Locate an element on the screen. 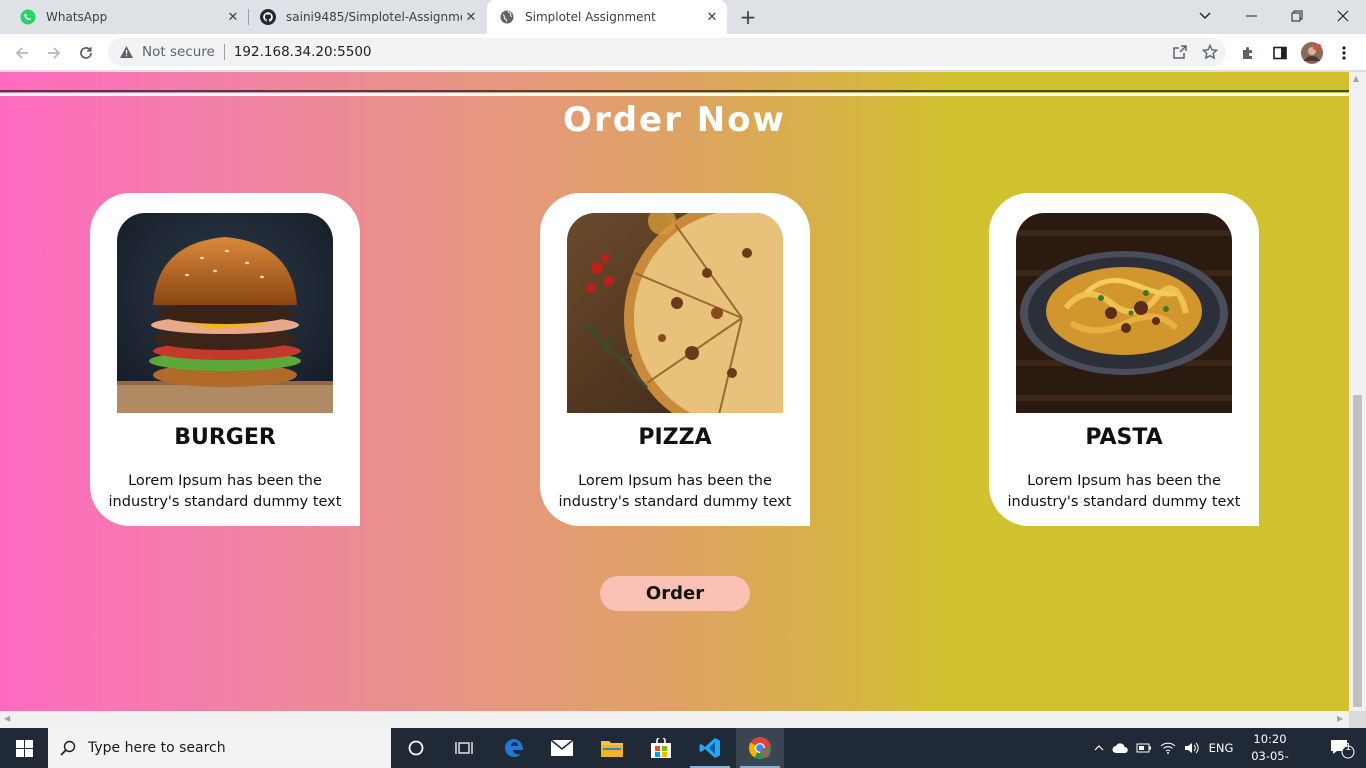  section-title: Order Now is located at coordinates (674, 120).